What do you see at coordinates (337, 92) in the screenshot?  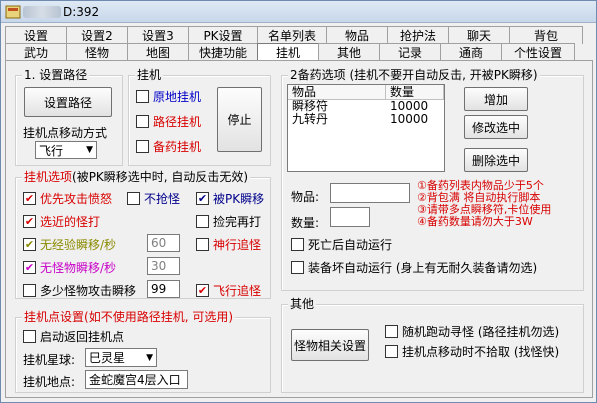 I see `column-item: 物品` at bounding box center [337, 92].